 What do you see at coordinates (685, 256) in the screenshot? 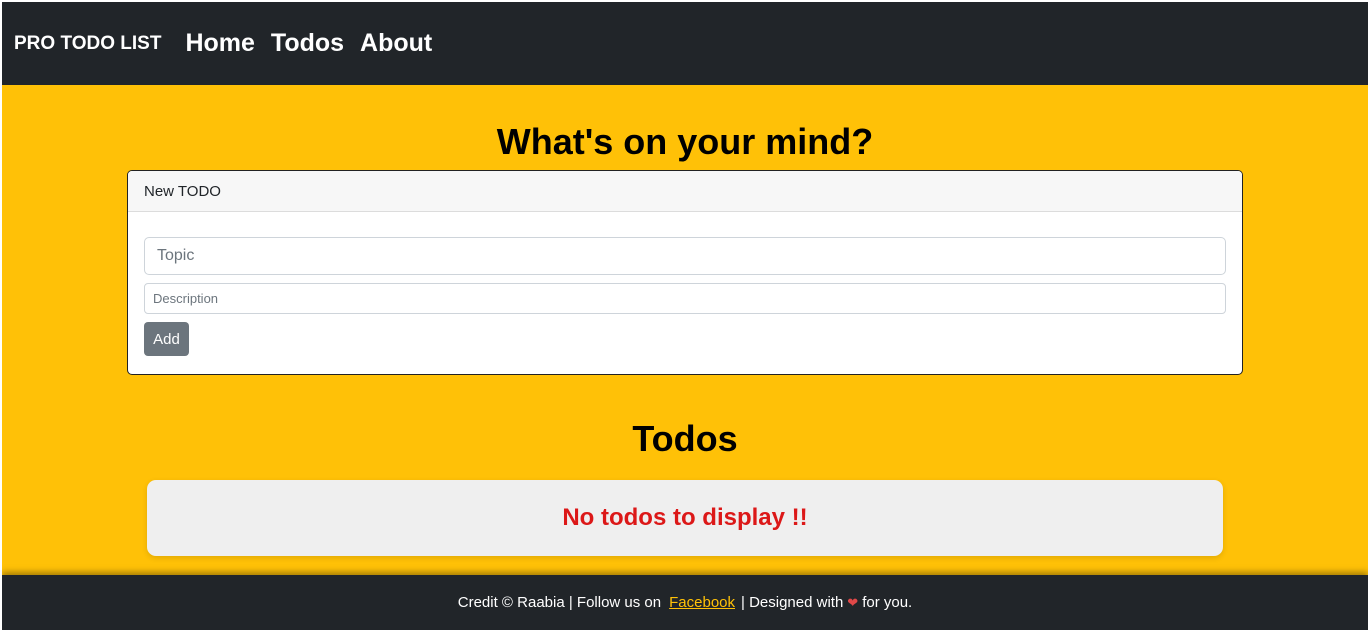
I see `topic-input` at bounding box center [685, 256].